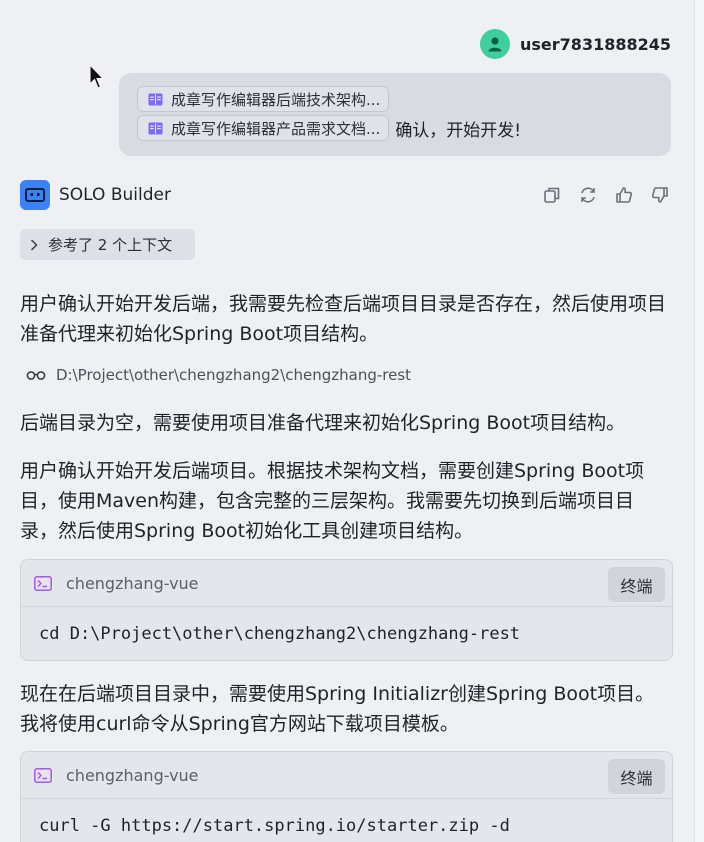 The height and width of the screenshot is (842, 704). I want to click on thumbs-up-icon, so click(624, 195).